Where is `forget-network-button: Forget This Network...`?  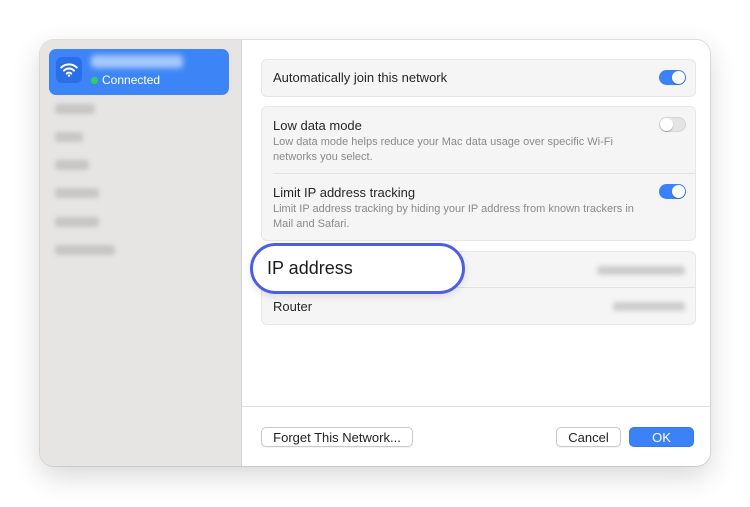 forget-network-button: Forget This Network... is located at coordinates (337, 437).